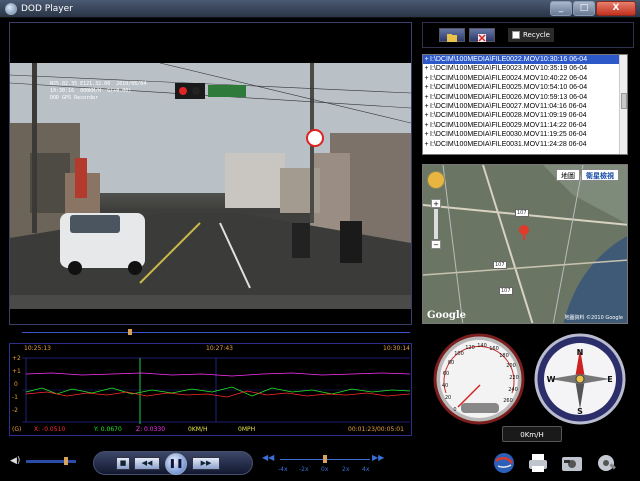 The width and height of the screenshot is (640, 481). I want to click on gsensor-mph: 0MPH, so click(247, 429).